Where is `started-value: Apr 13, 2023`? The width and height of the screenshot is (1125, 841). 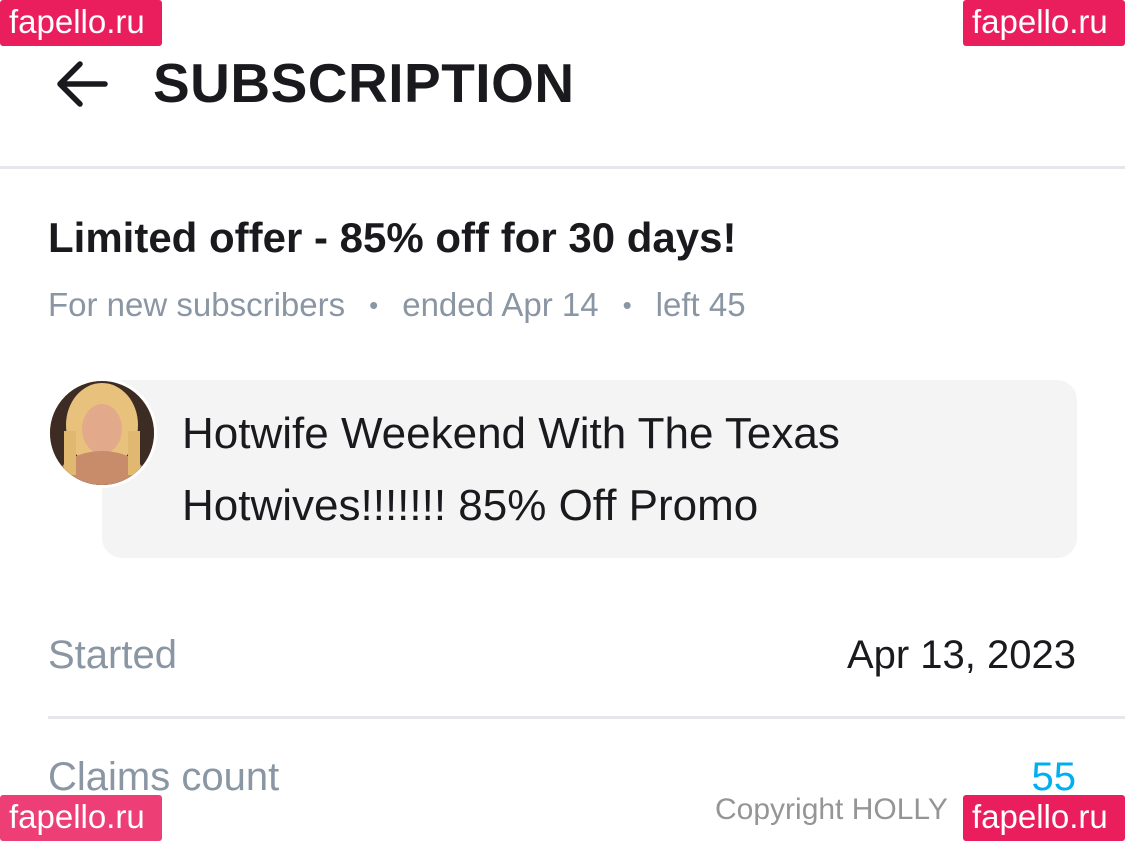
started-value: Apr 13, 2023 is located at coordinates (961, 655).